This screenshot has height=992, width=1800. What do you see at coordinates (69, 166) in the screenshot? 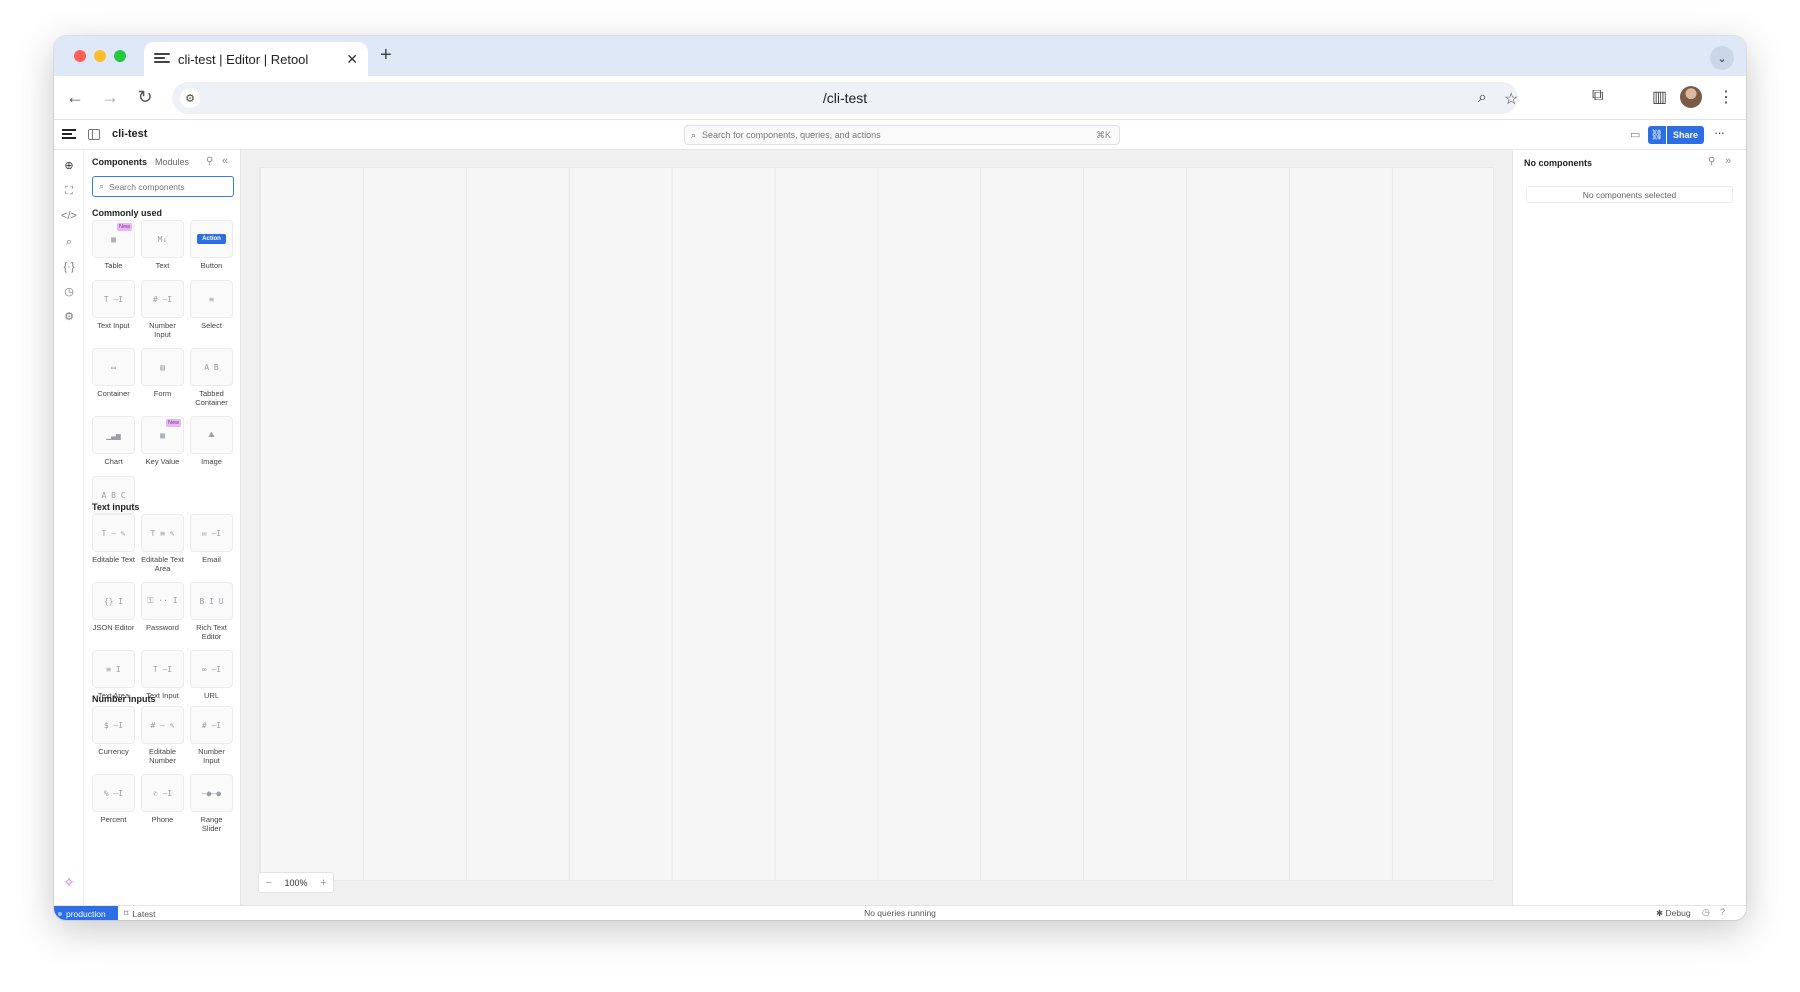
I see `add-component-icon: ⊕` at bounding box center [69, 166].